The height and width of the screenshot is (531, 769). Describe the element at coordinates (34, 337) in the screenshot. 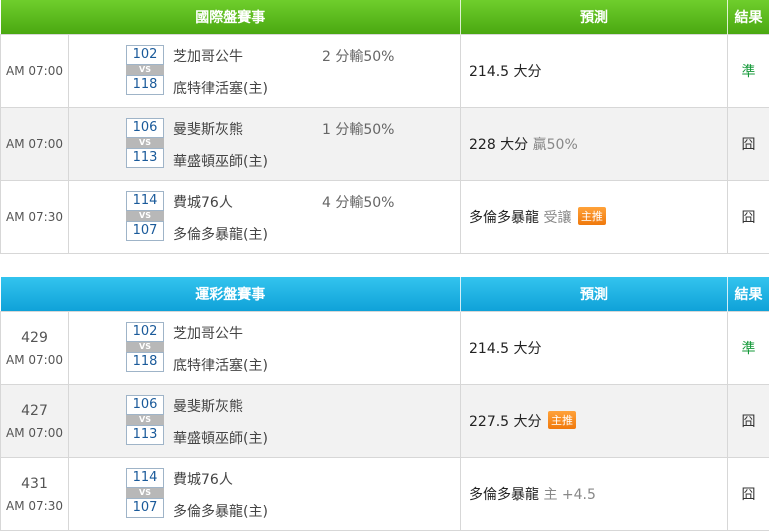

I see `game-number: 429` at that location.